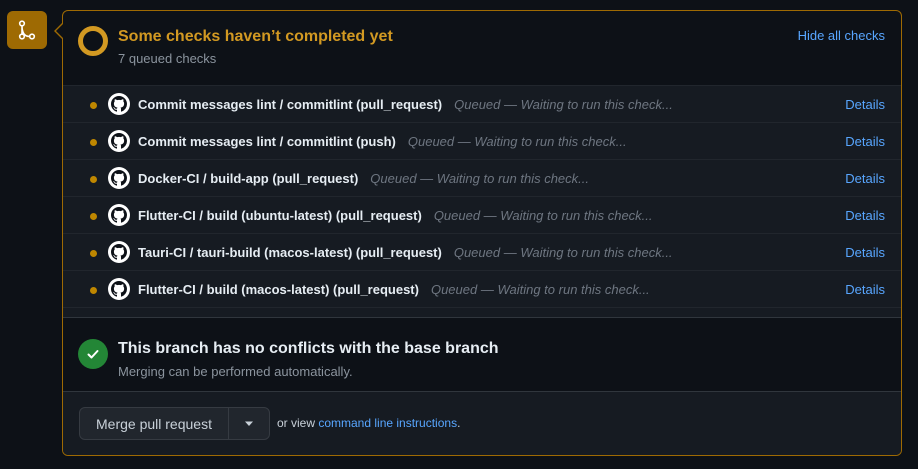 This screenshot has width=918, height=469. What do you see at coordinates (27, 30) in the screenshot?
I see `git-merge-icon` at bounding box center [27, 30].